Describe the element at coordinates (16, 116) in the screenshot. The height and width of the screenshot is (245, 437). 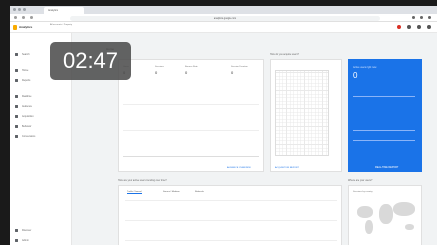
I see `acquisition-icon` at that location.